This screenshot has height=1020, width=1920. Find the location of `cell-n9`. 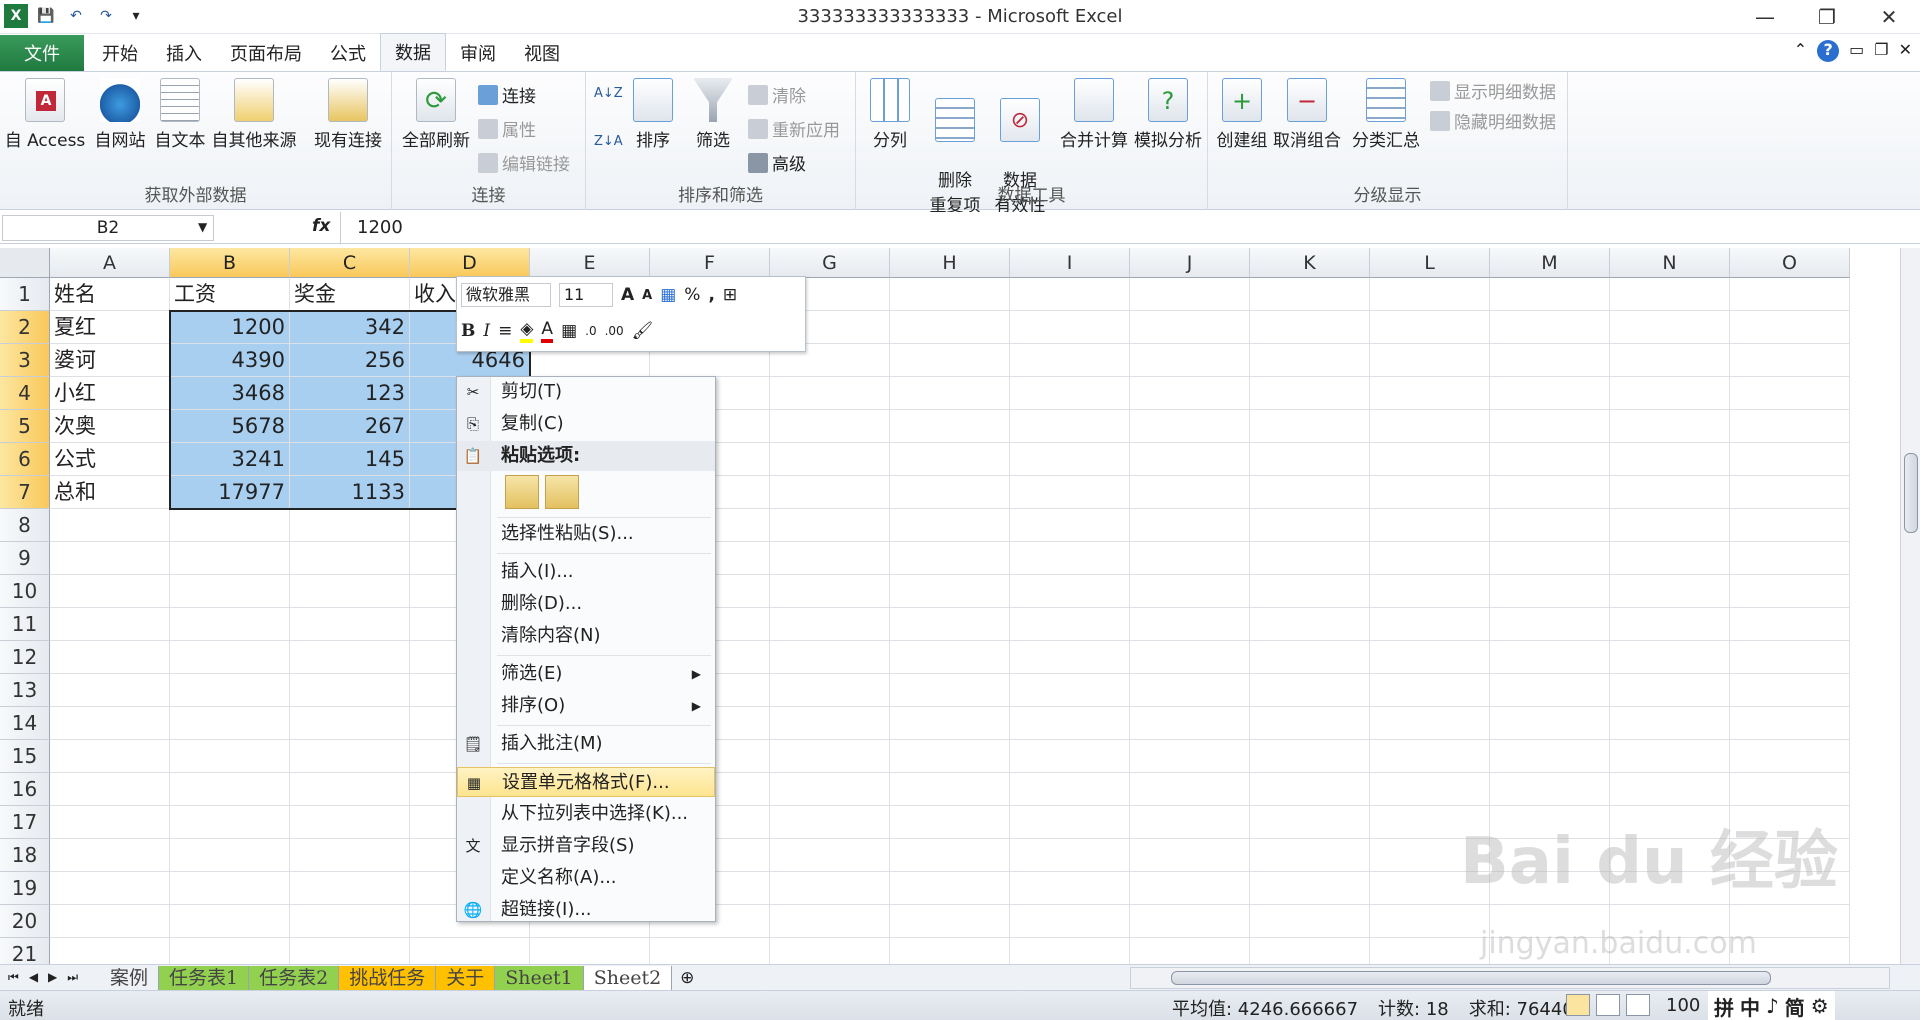

cell-n9 is located at coordinates (1670, 558).